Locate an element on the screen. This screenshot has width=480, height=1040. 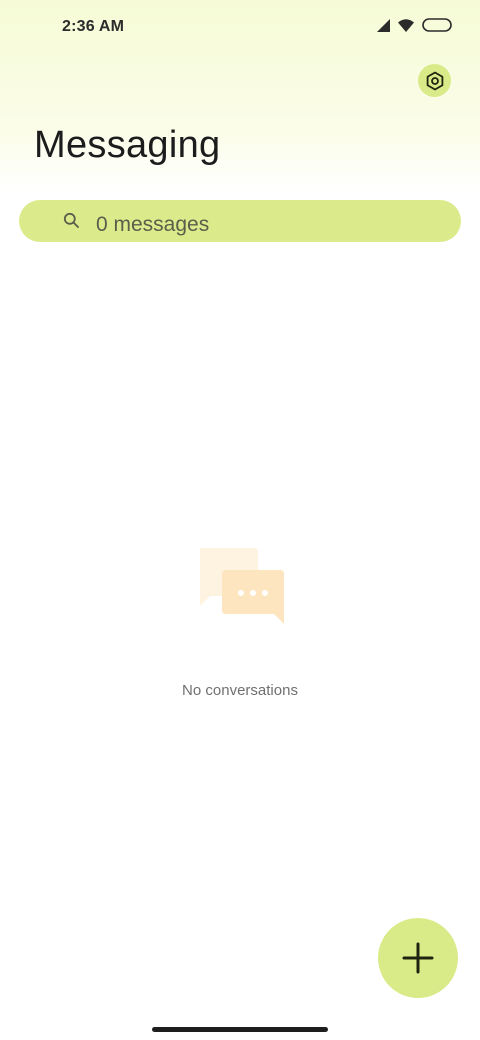
plus-icon is located at coordinates (418, 958).